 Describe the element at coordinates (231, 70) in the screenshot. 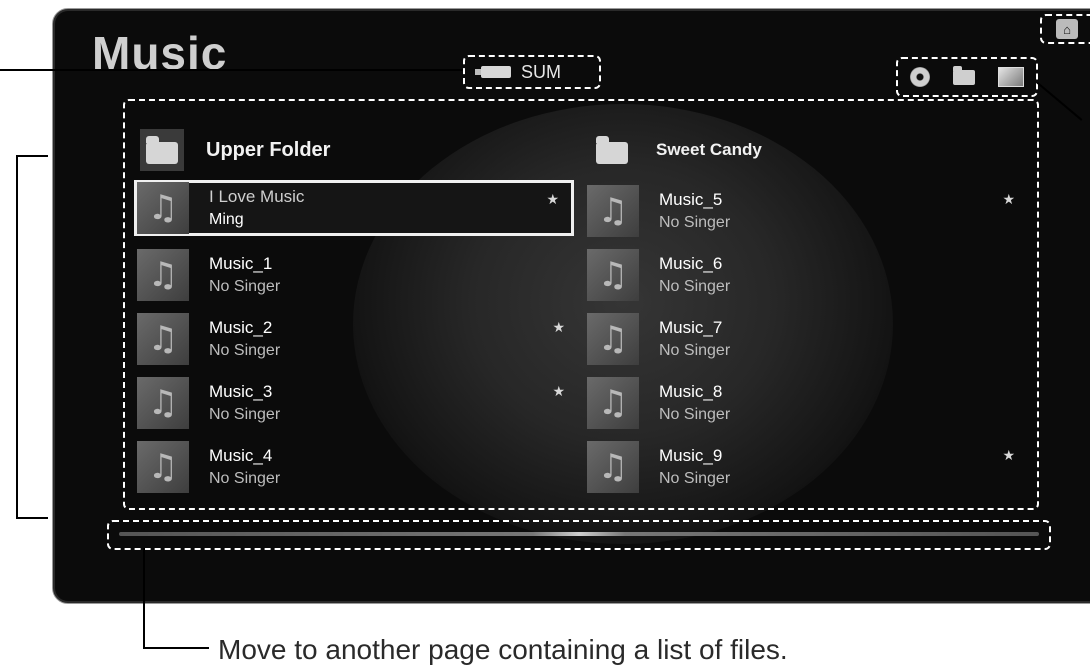

I see `callout-line-device` at that location.